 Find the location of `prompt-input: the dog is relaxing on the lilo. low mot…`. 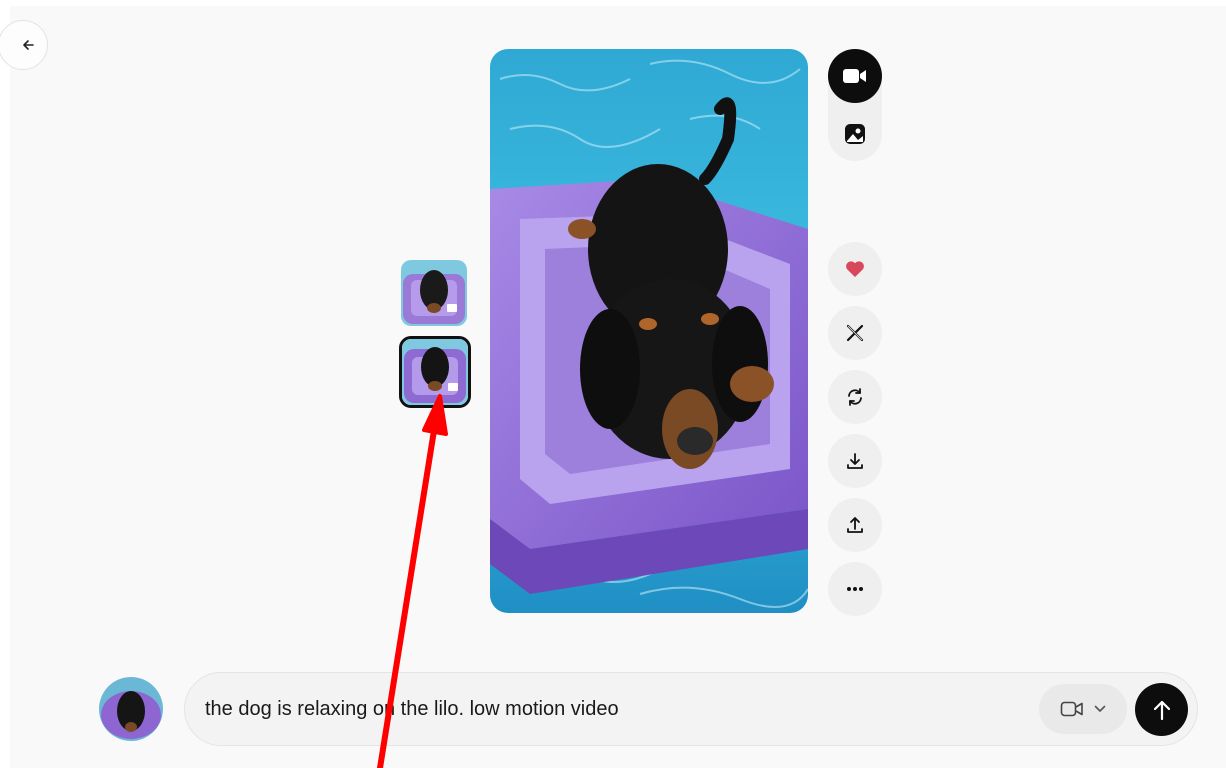

prompt-input: the dog is relaxing on the lilo. low mot… is located at coordinates (412, 709).